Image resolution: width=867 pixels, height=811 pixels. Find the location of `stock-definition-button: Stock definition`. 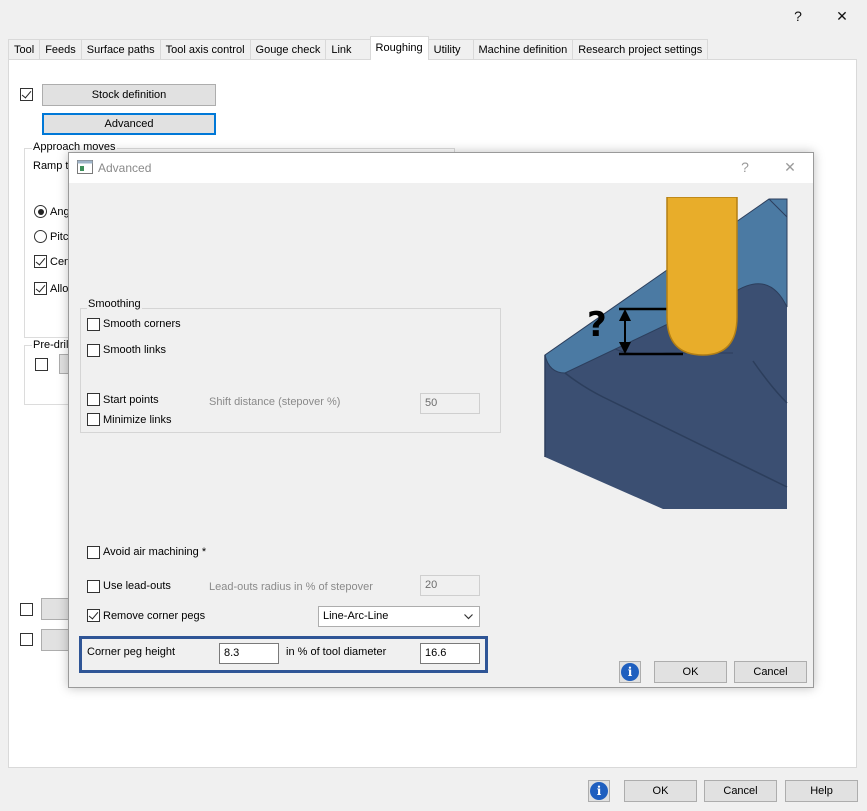

stock-definition-button: Stock definition is located at coordinates (129, 95).